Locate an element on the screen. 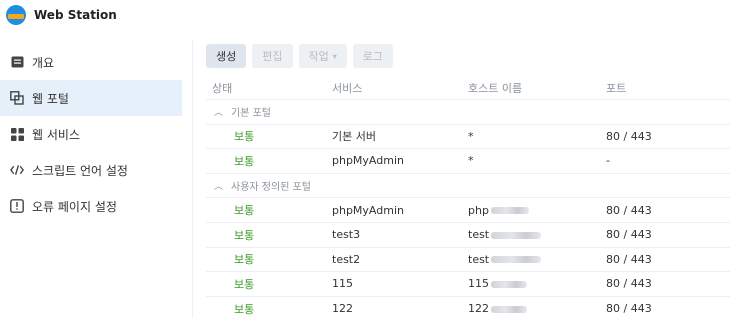 The width and height of the screenshot is (730, 318). create-button: 생성 is located at coordinates (226, 56).